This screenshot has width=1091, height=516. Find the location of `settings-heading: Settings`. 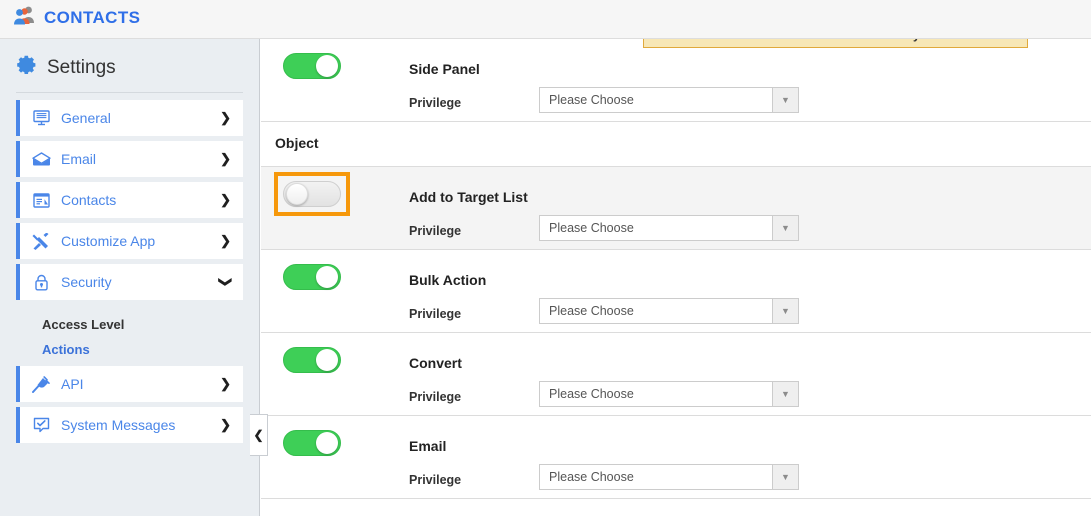

settings-heading: Settings is located at coordinates (129, 60).